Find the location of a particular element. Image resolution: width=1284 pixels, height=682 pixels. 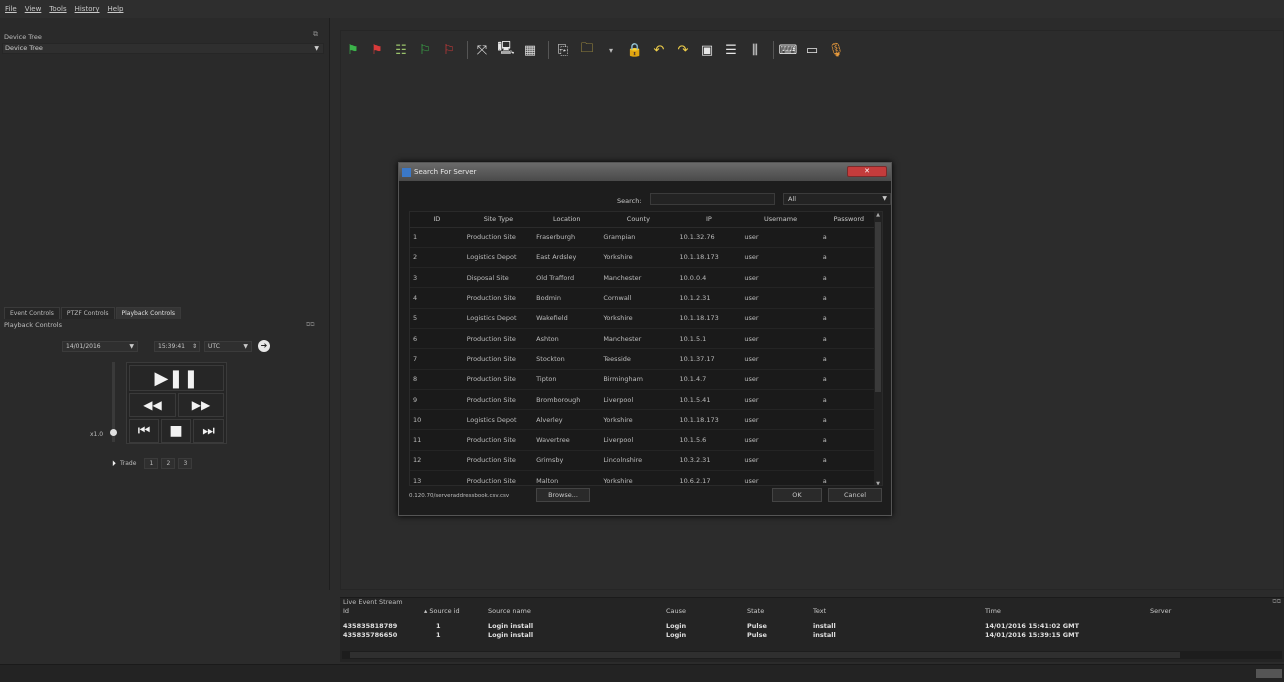

column-header: Password is located at coordinates (848, 220).